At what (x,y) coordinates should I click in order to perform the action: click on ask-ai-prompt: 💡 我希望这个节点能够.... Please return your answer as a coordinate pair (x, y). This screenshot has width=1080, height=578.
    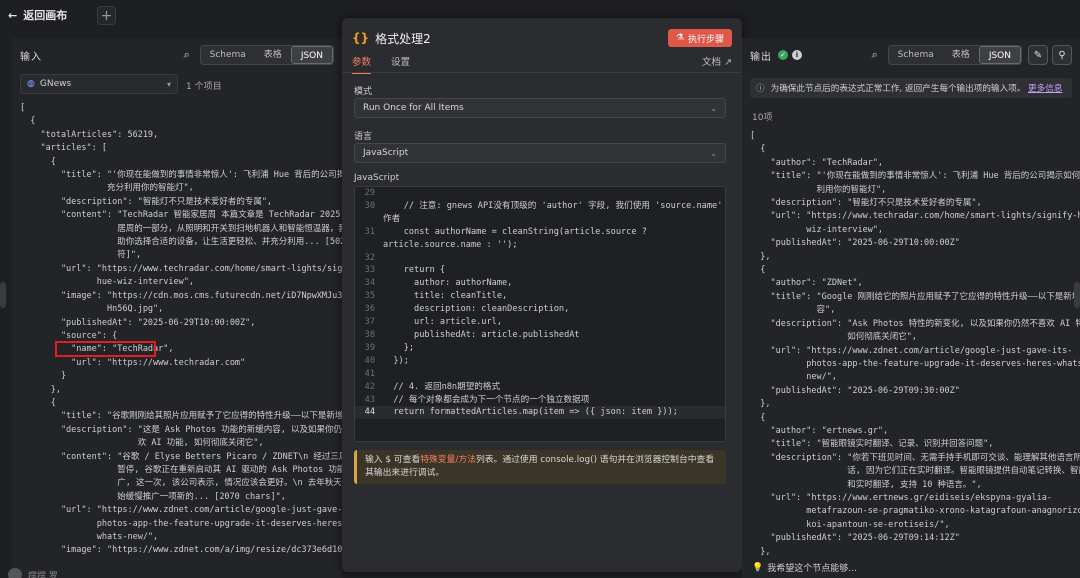
    Looking at the image, I should click on (804, 568).